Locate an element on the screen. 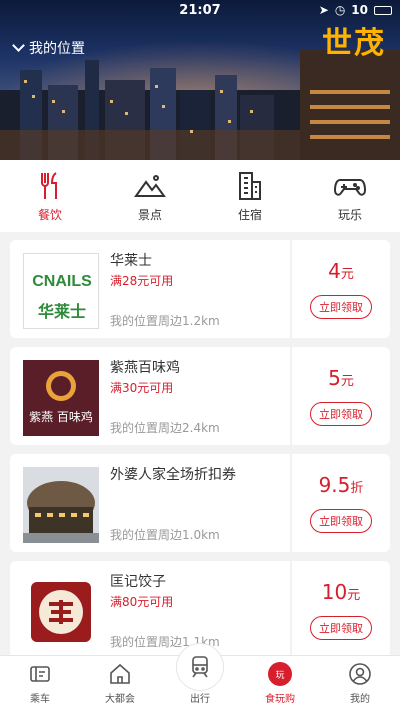 This screenshot has width=400, height=711. coupon-info: 外婆人家全场折扣券 我的位置周边1.0km is located at coordinates (150, 503).